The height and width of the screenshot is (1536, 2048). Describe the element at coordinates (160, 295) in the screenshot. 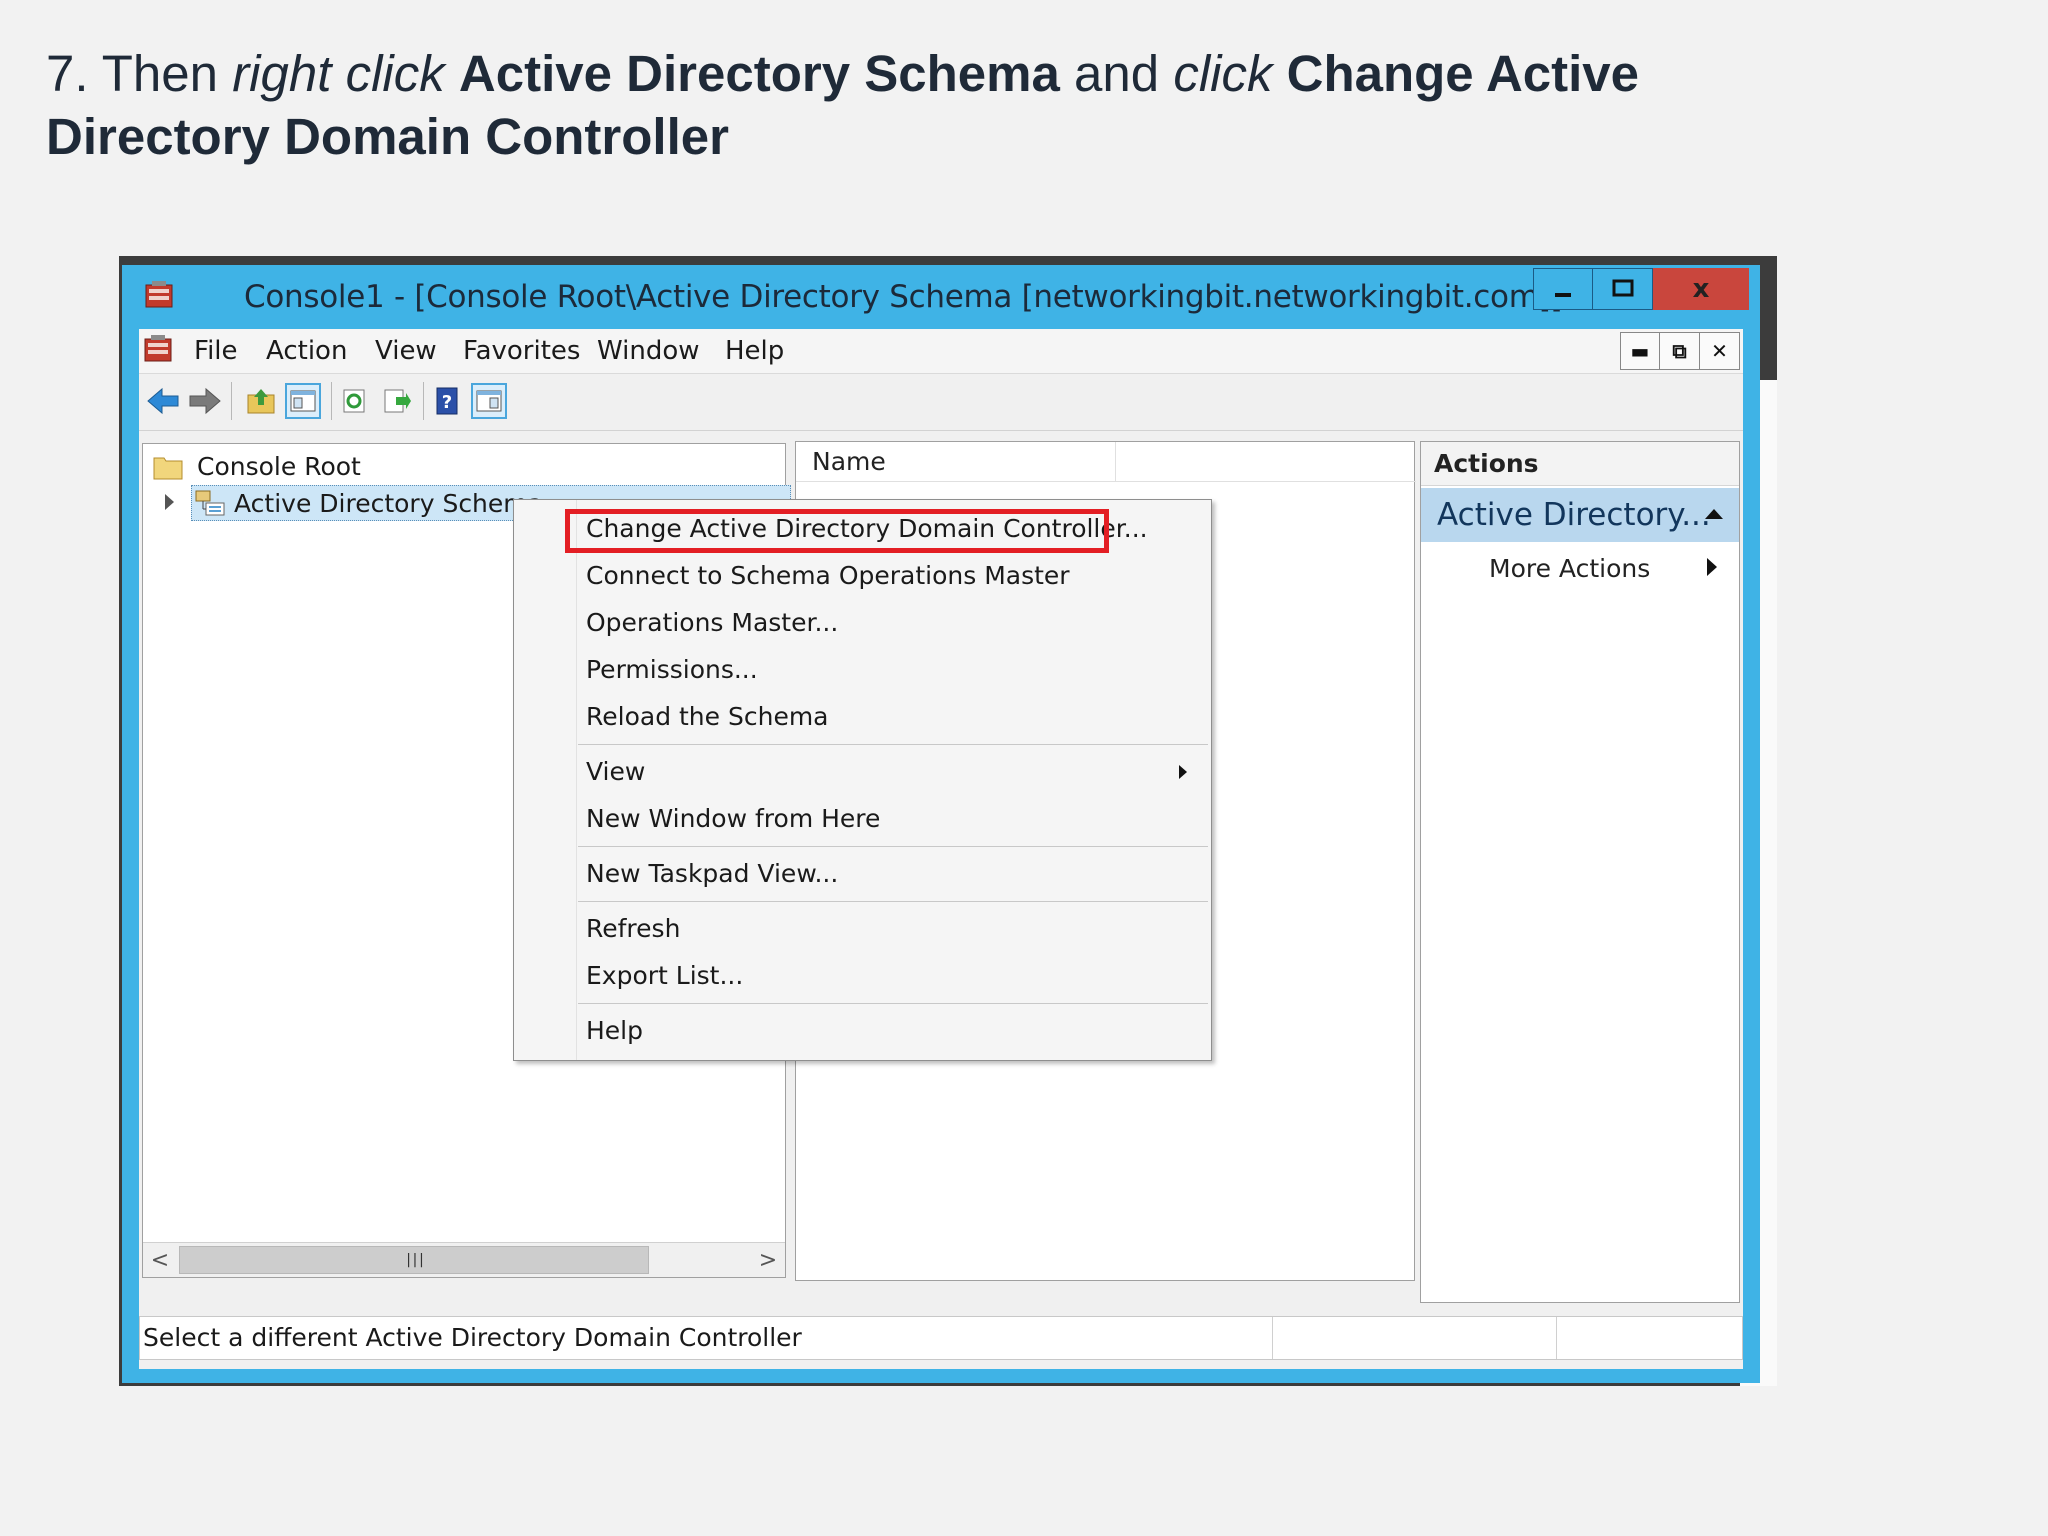

I see `mmc-app-icon` at that location.